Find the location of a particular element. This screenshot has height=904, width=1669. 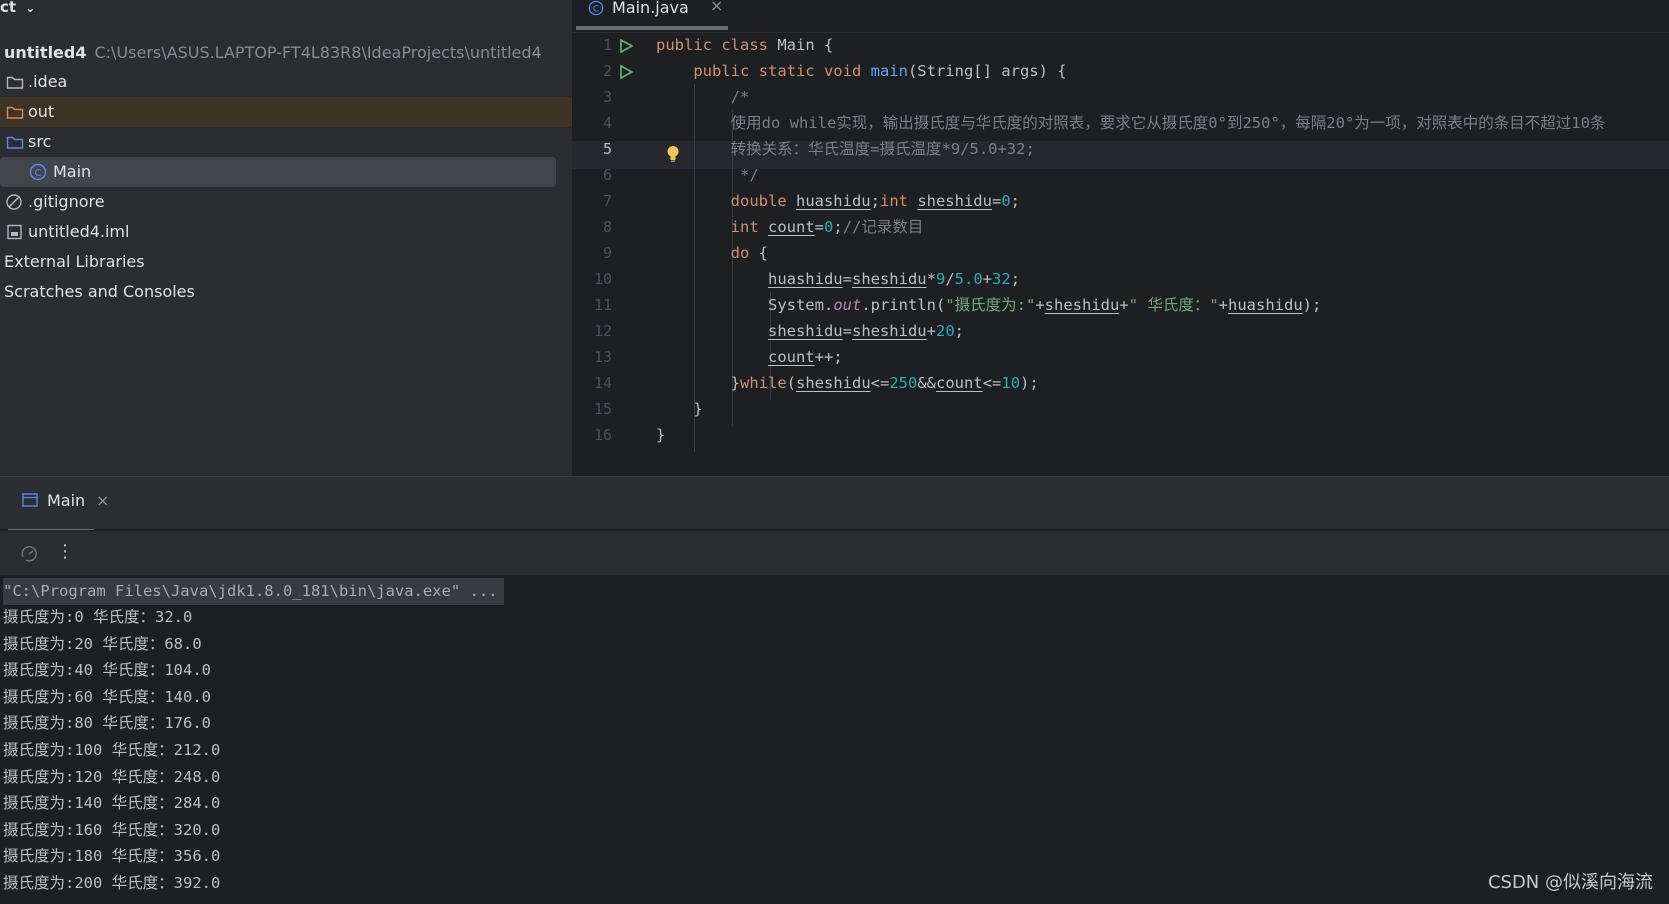

console-line: 摄氏度为:20 华氏度：68.0 is located at coordinates (102, 644).